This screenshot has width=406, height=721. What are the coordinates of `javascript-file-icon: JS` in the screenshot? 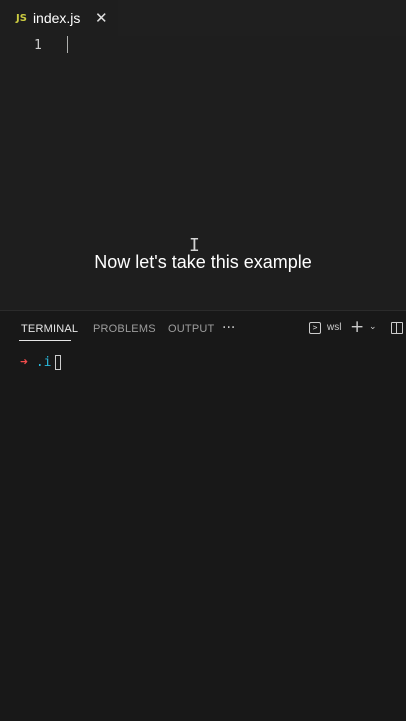 It's located at (21, 18).